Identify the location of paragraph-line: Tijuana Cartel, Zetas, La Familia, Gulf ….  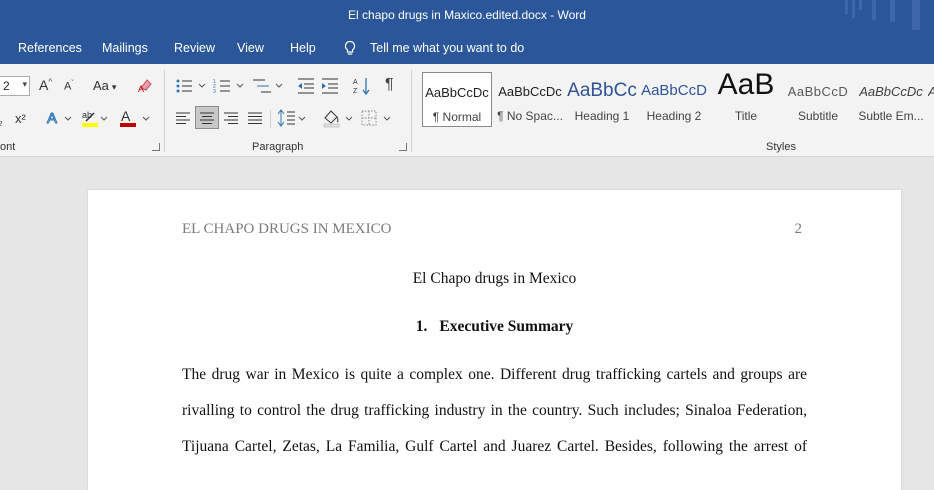
(494, 446).